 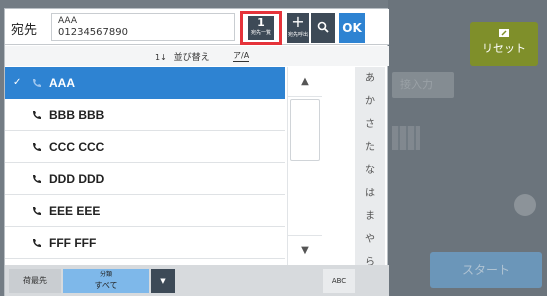 What do you see at coordinates (145, 147) in the screenshot?
I see `list-item: CCC CCC` at bounding box center [145, 147].